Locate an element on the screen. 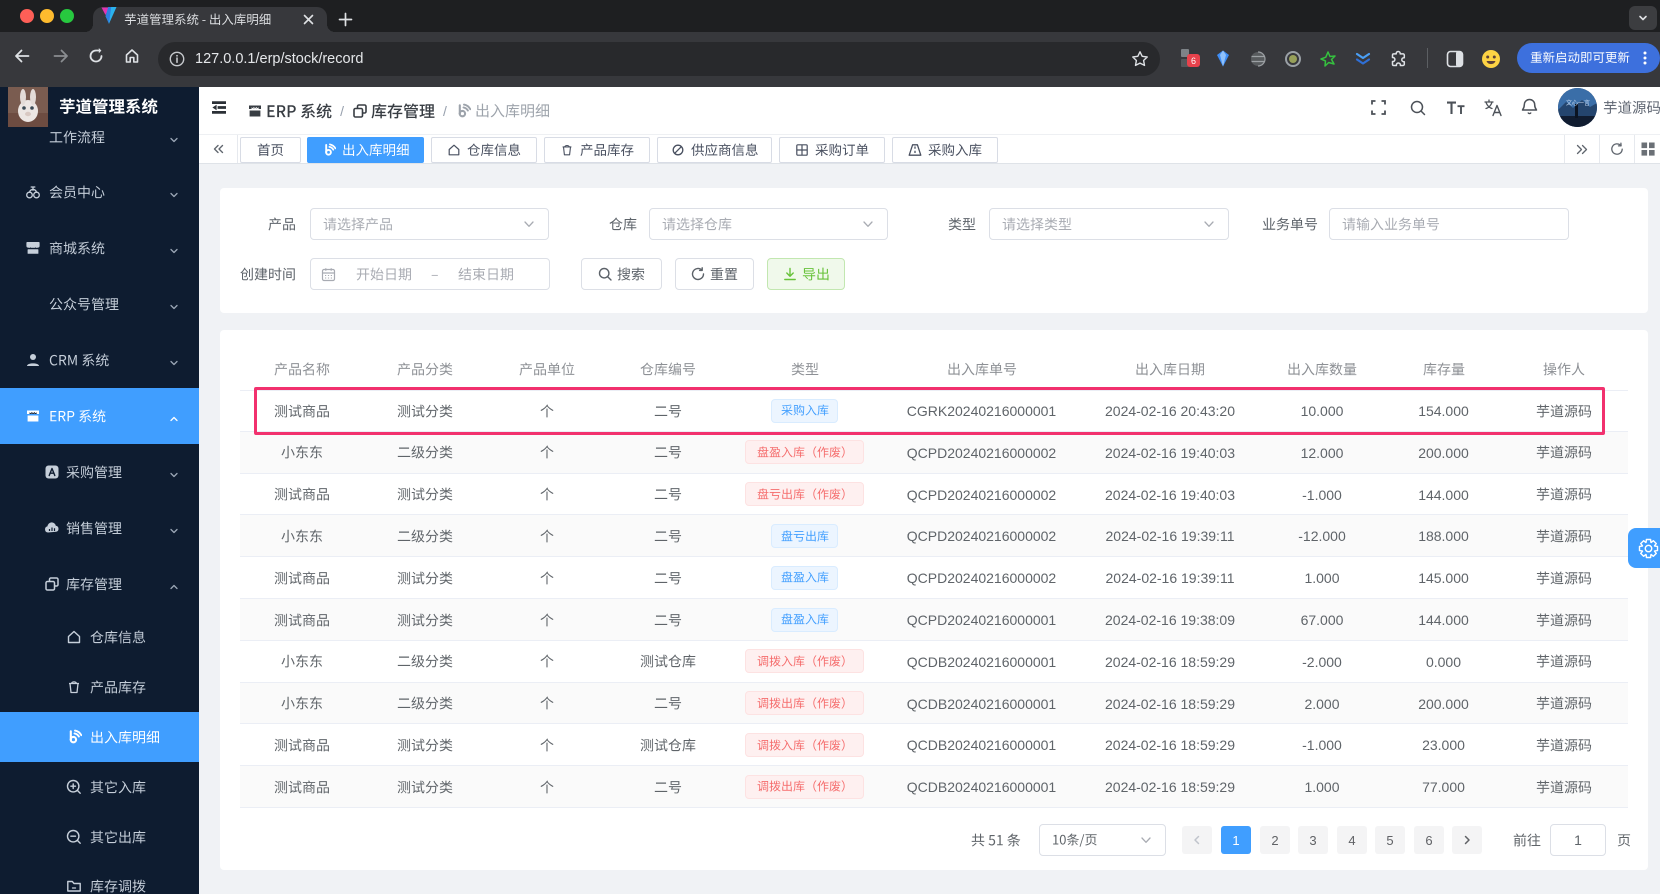 This screenshot has width=1660, height=894. svg-text: 文心一言 is located at coordinates (1578, 103).